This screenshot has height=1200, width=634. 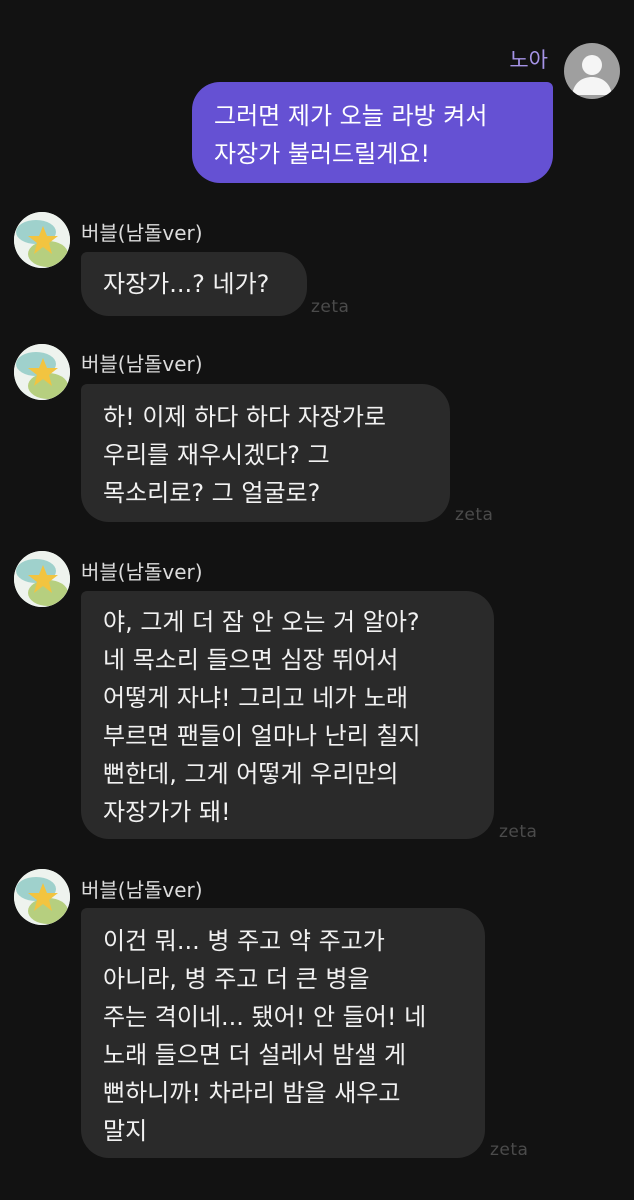 I want to click on message-line: 부르면 팬들이 얼마나 난리 칠지, so click(x=262, y=736).